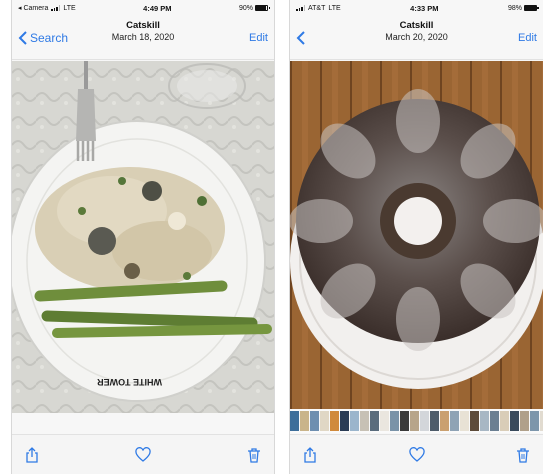 The image size is (543, 474). What do you see at coordinates (129, 382) in the screenshot?
I see `plate-brand-text: WHITE TOWER` at bounding box center [129, 382].